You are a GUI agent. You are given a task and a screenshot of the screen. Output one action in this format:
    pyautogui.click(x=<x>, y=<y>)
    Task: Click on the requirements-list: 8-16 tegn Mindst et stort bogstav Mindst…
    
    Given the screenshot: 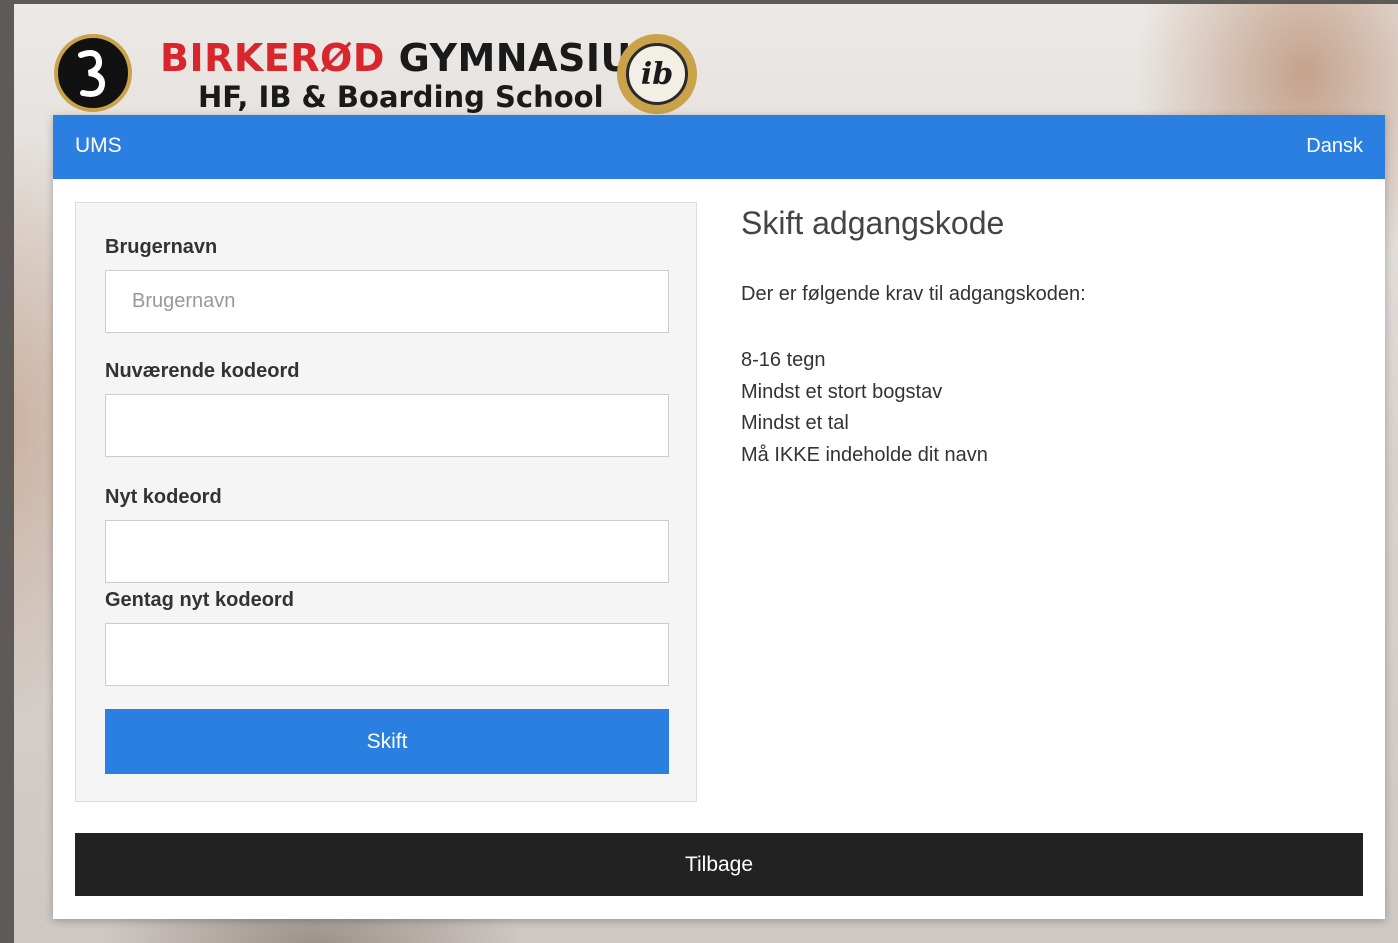 What is the action you would take?
    pyautogui.click(x=864, y=408)
    